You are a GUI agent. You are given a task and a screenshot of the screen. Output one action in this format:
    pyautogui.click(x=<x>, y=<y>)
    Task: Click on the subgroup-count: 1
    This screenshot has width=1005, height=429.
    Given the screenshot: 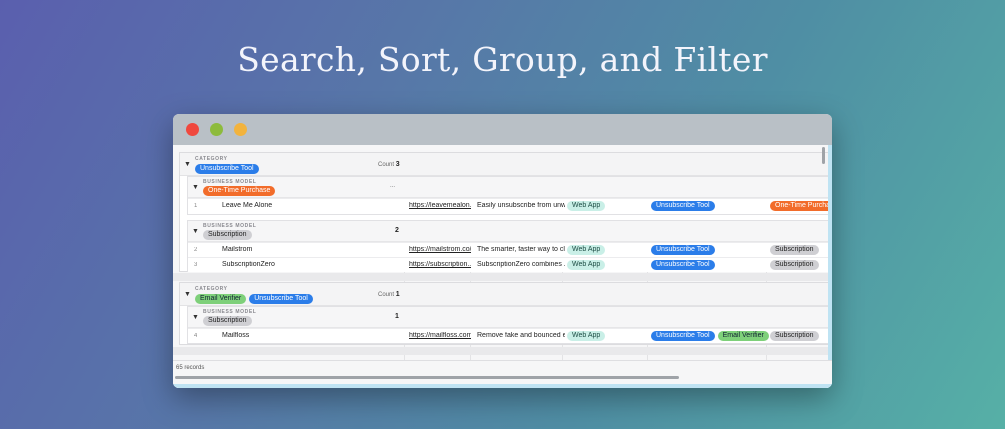 What is the action you would take?
    pyautogui.click(x=397, y=316)
    